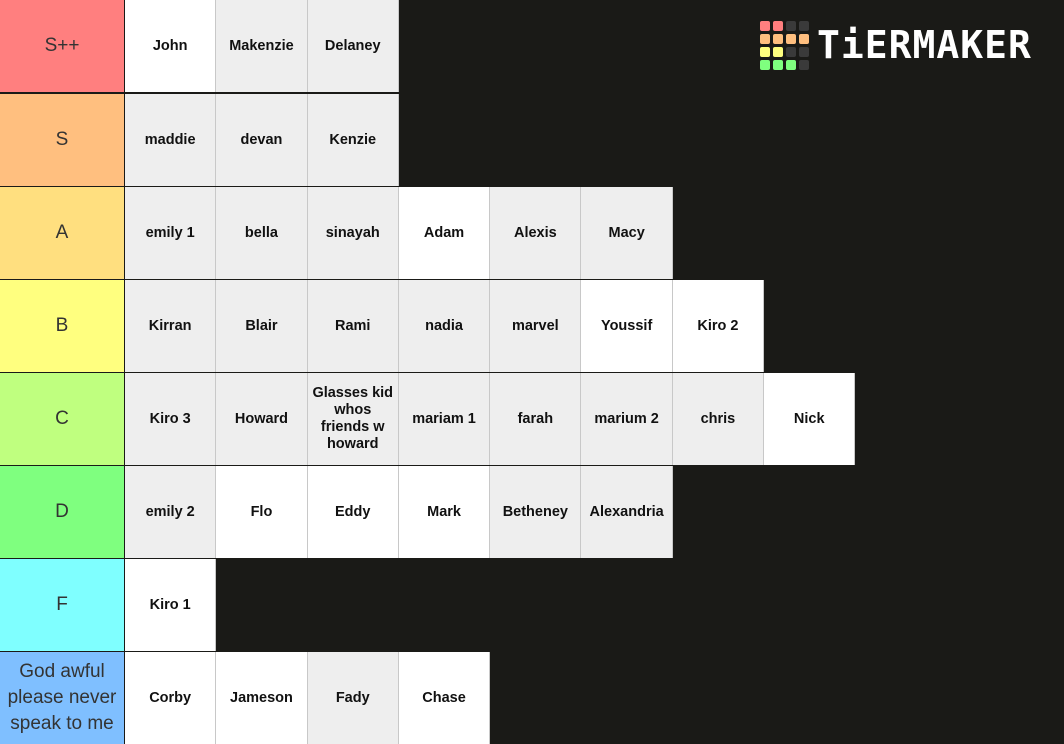  What do you see at coordinates (62, 512) in the screenshot?
I see `tier-label: D` at bounding box center [62, 512].